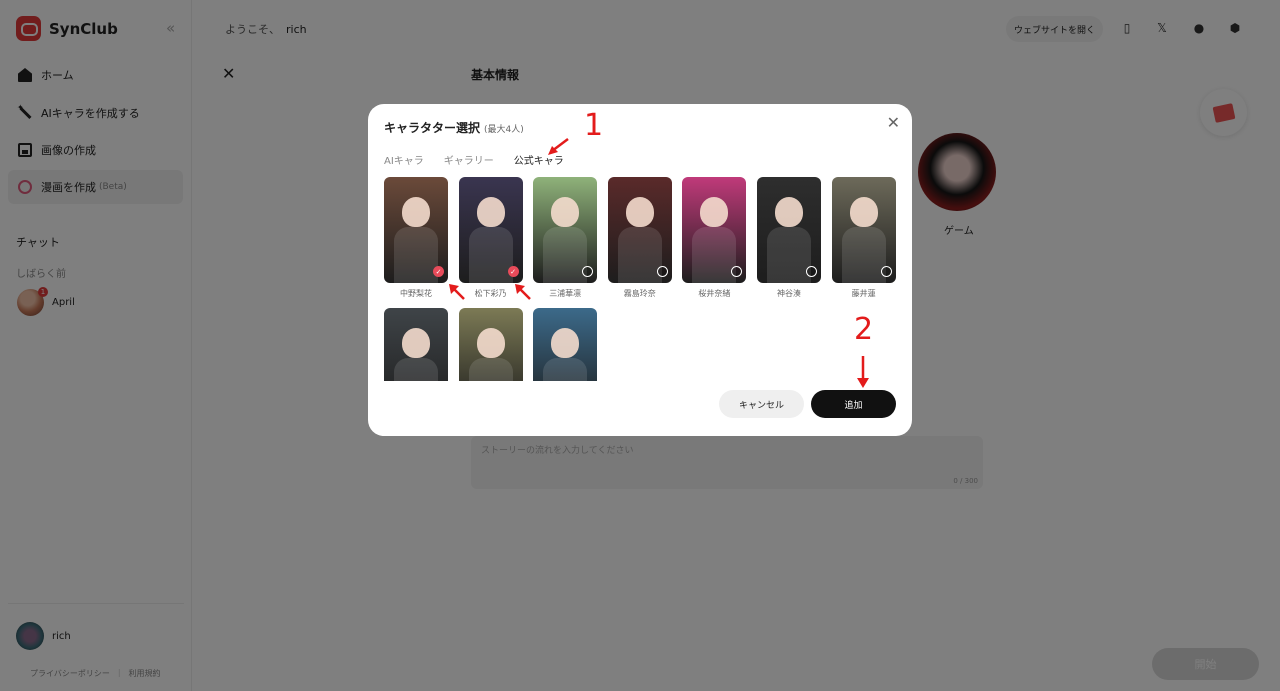 The image size is (1280, 691). Describe the element at coordinates (789, 293) in the screenshot. I see `character-name: 神谷湊` at that location.